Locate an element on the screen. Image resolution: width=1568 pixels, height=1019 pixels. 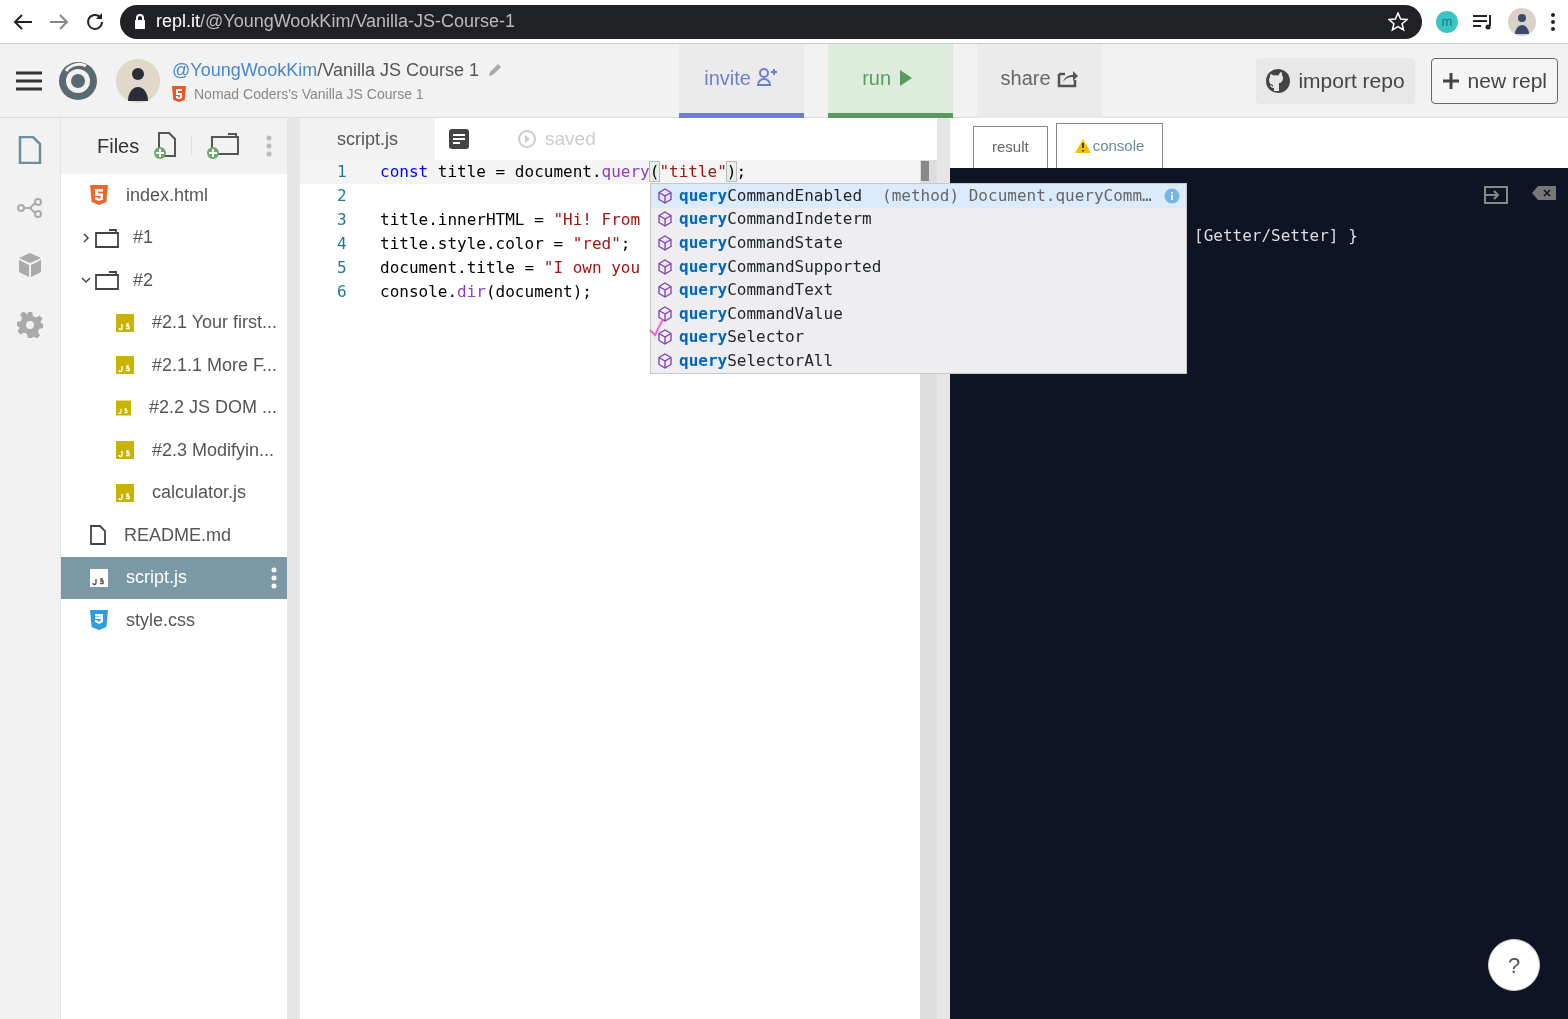
scrollbar-thumb is located at coordinates (925, 171).